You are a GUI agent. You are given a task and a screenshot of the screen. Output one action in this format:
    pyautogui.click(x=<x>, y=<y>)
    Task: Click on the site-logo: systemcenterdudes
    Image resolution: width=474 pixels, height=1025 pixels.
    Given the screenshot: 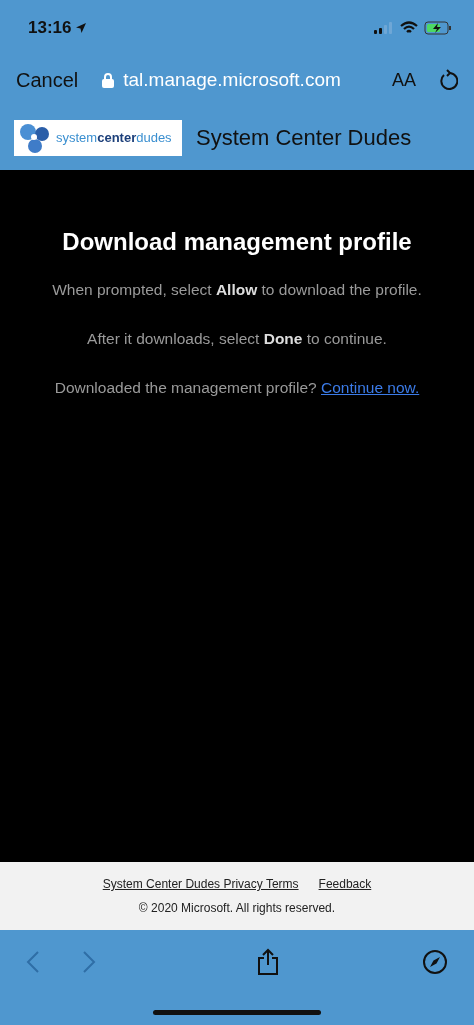 What is the action you would take?
    pyautogui.click(x=98, y=137)
    